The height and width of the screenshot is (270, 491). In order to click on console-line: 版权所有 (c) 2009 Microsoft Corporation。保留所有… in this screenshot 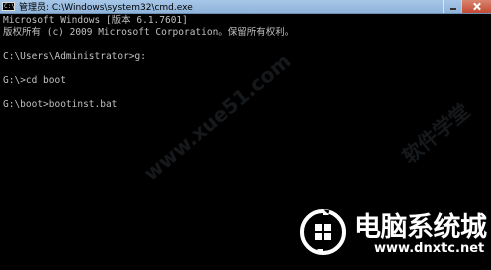, I will do `click(149, 32)`.